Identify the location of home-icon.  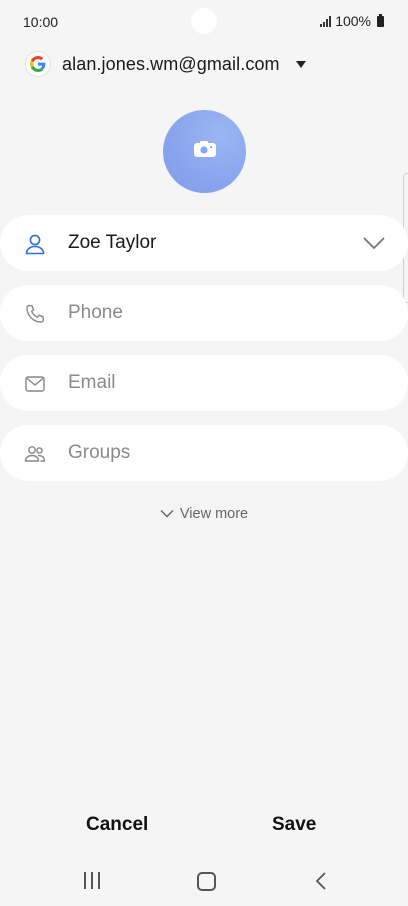
(206, 881).